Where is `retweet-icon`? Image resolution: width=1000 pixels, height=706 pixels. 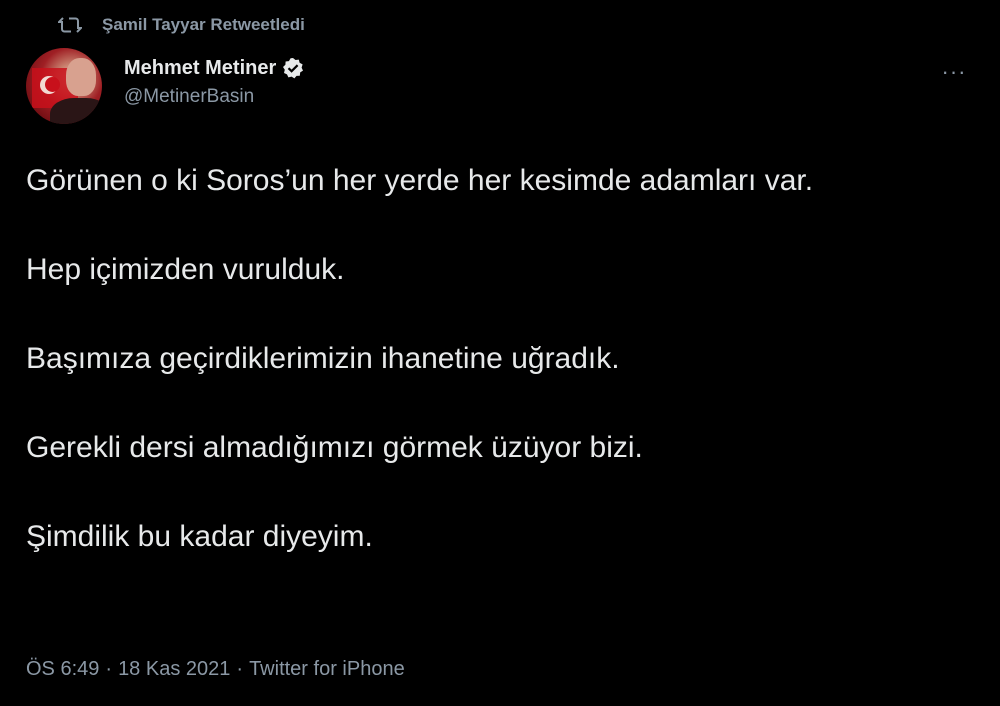 retweet-icon is located at coordinates (70, 25).